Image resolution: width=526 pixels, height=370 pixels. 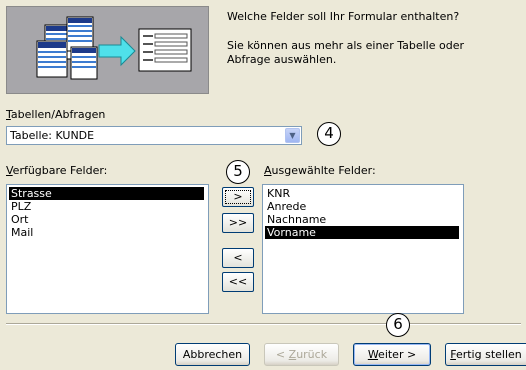 What do you see at coordinates (295, 219) in the screenshot?
I see `list-item: Nachname` at bounding box center [295, 219].